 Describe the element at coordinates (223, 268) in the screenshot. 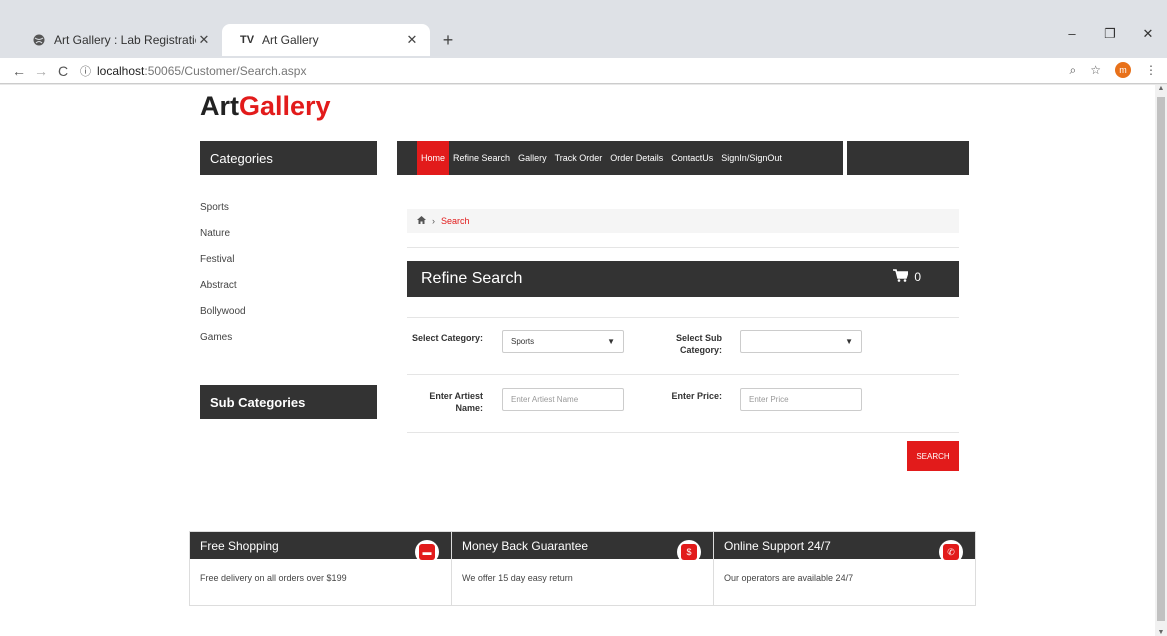

I see `category-item-festival: Festival` at that location.